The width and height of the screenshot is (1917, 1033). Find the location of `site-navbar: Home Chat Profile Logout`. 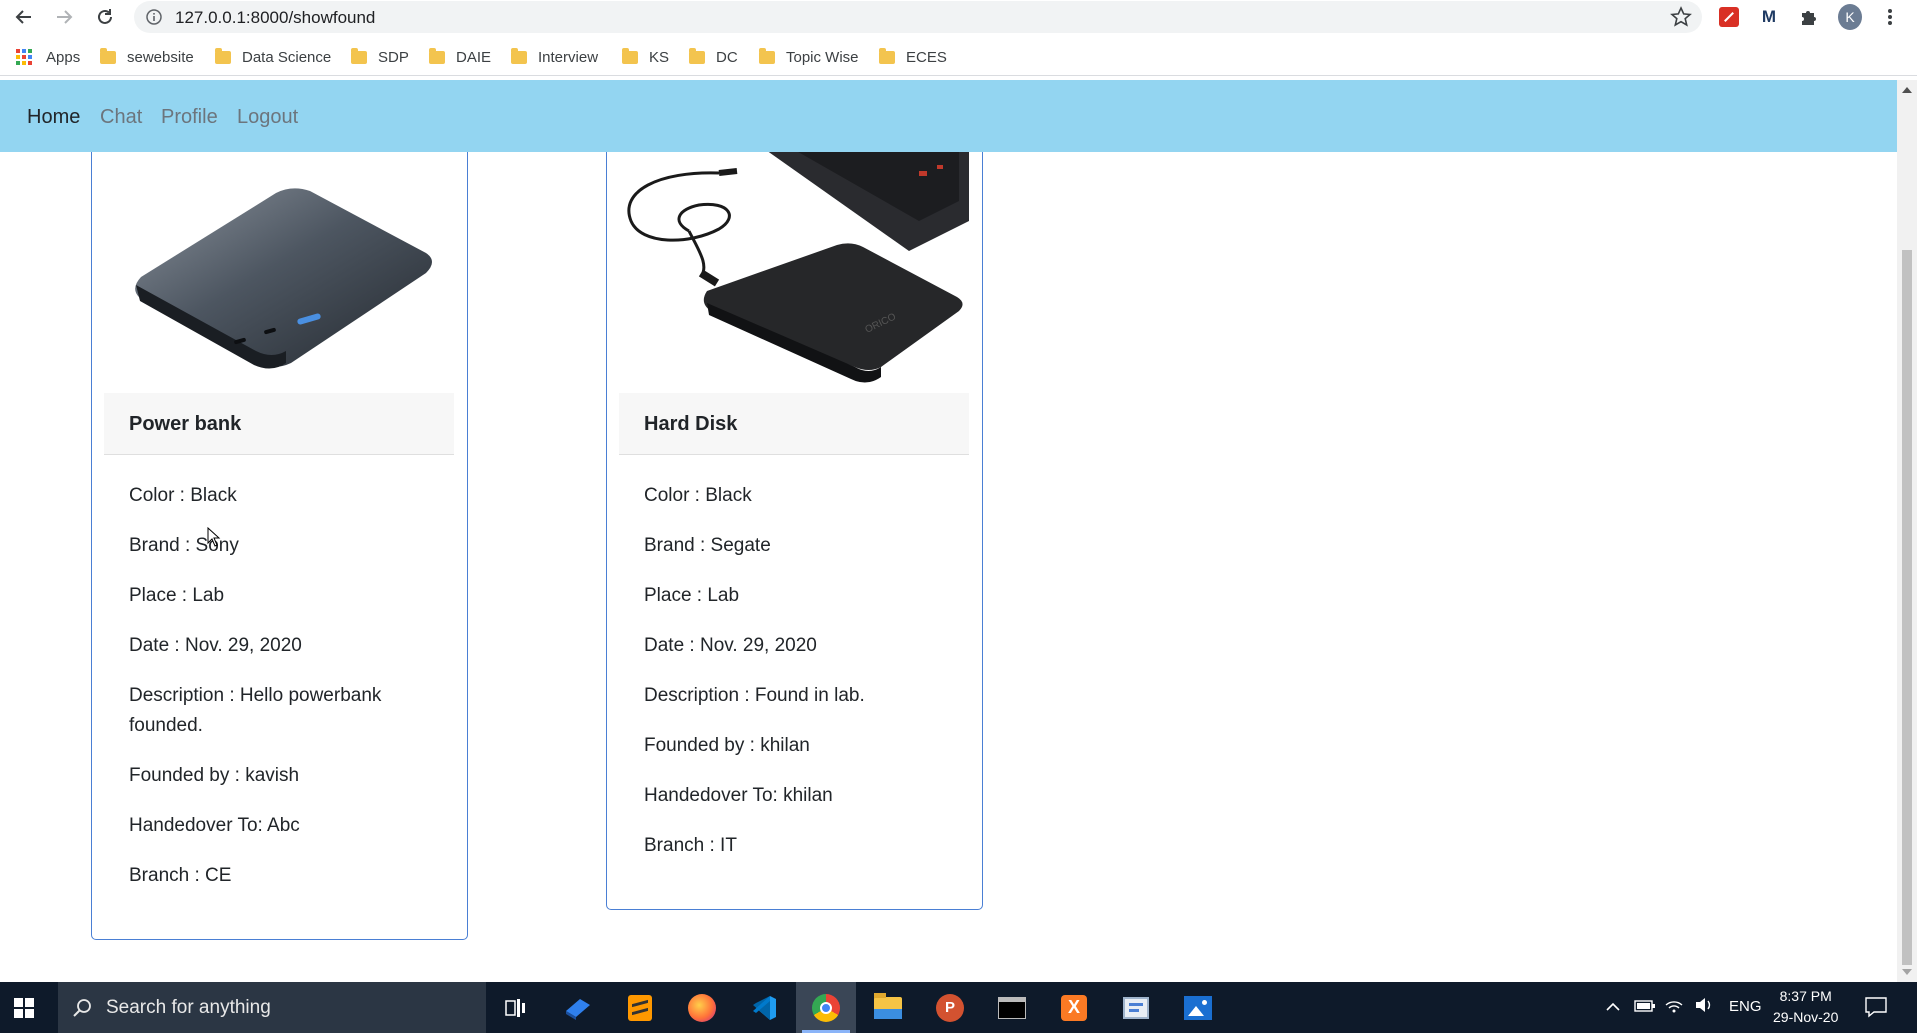

site-navbar: Home Chat Profile Logout is located at coordinates (948, 116).